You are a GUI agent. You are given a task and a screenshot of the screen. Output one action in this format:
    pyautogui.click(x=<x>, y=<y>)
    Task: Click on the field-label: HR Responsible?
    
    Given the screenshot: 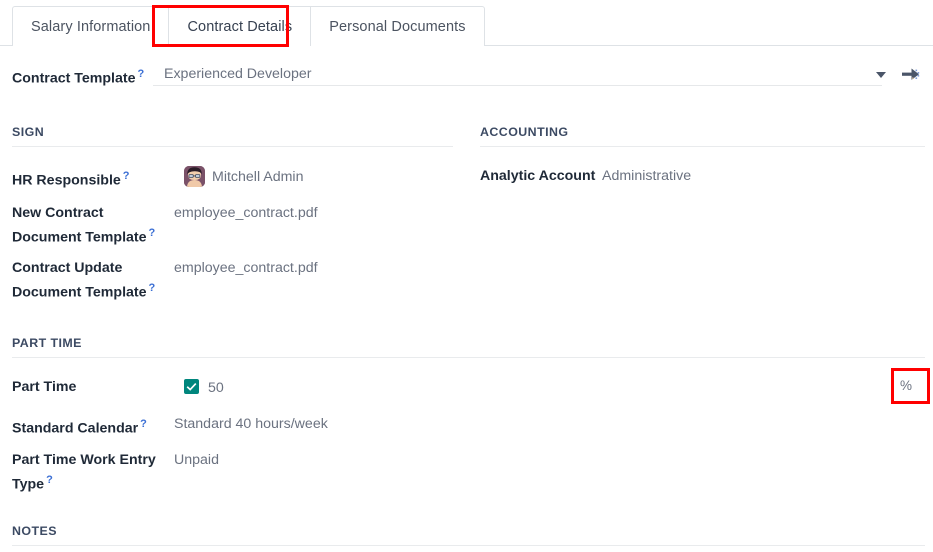 What is the action you would take?
    pyautogui.click(x=87, y=178)
    